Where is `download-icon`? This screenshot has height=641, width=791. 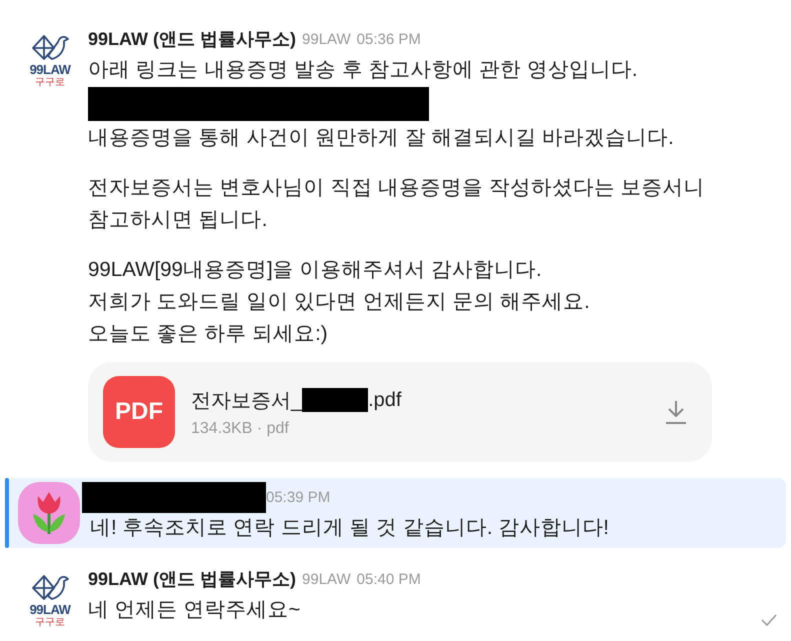 download-icon is located at coordinates (676, 412).